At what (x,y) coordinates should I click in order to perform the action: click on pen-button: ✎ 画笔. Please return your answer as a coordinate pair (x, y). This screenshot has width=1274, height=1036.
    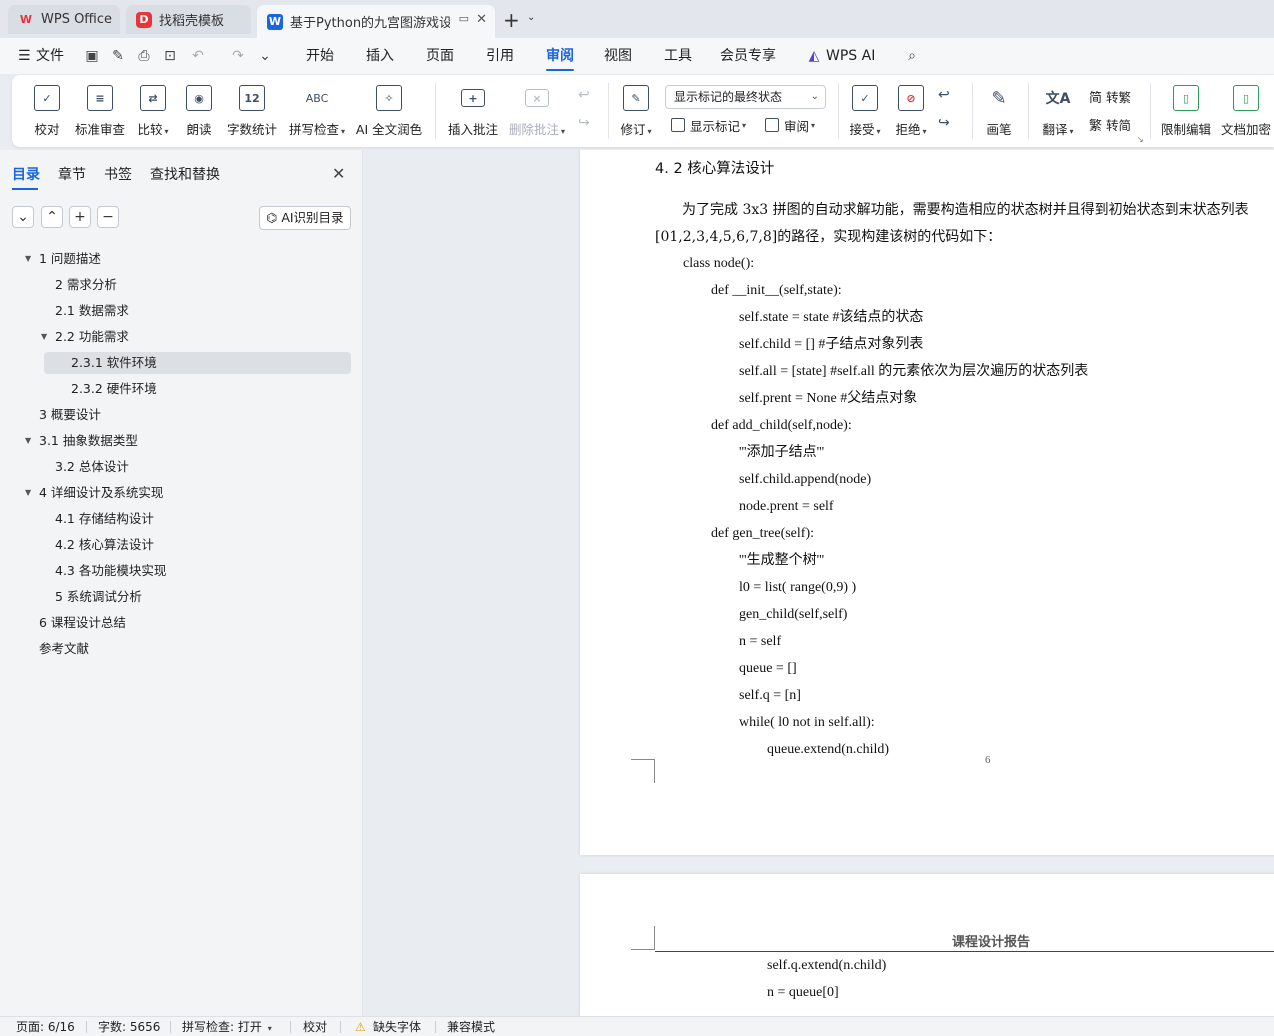
    Looking at the image, I should click on (999, 111).